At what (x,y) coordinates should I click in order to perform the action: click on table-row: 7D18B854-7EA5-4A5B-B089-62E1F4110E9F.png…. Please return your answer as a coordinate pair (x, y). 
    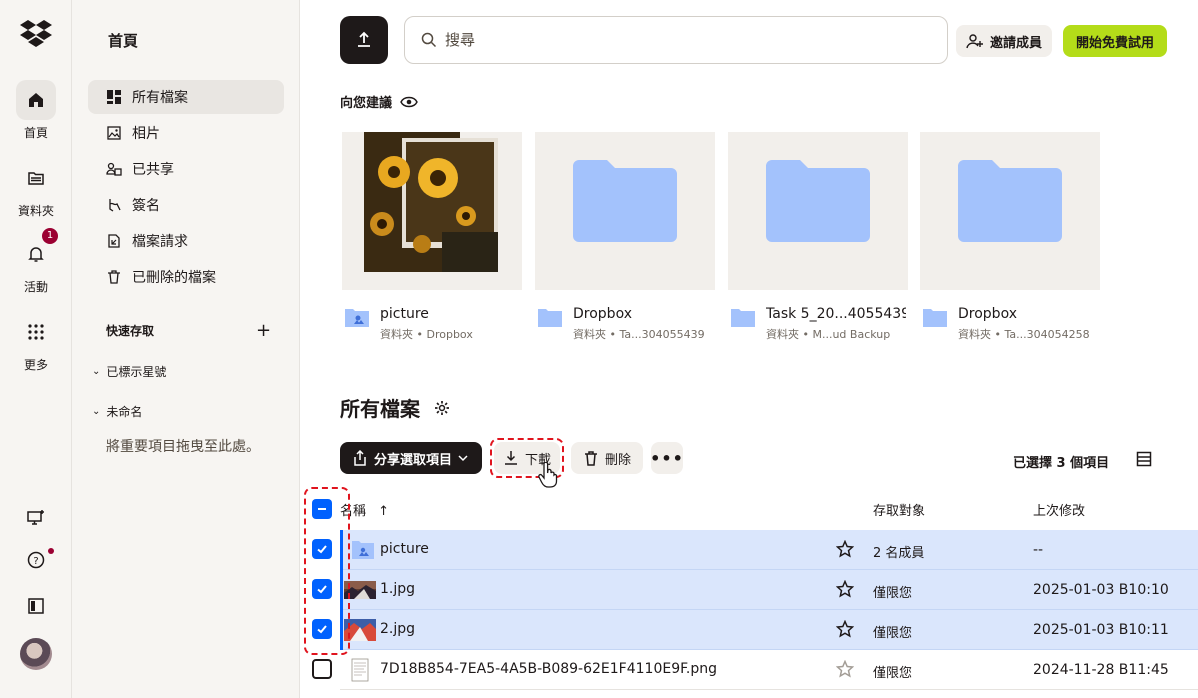
    Looking at the image, I should click on (769, 670).